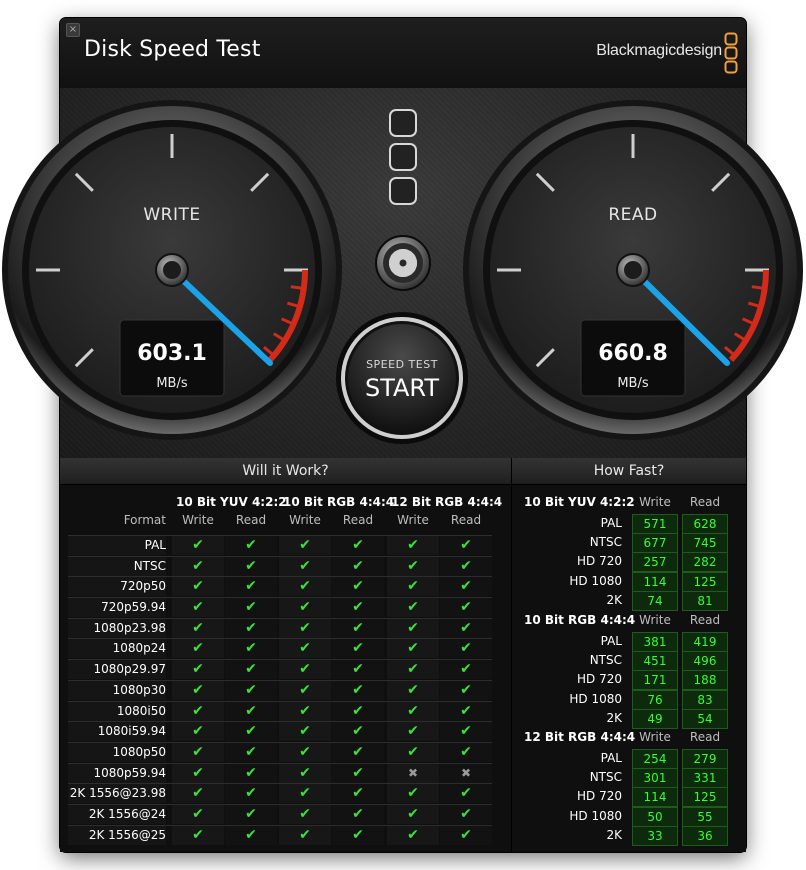 This screenshot has height=870, width=806. I want to click on read-fps-value: 279, so click(705, 759).